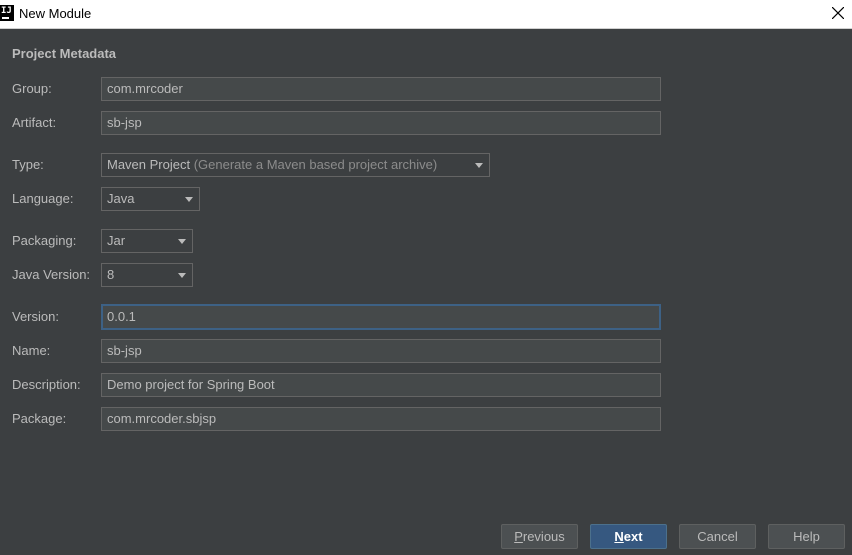  What do you see at coordinates (35, 316) in the screenshot?
I see `version-label: Version:` at bounding box center [35, 316].